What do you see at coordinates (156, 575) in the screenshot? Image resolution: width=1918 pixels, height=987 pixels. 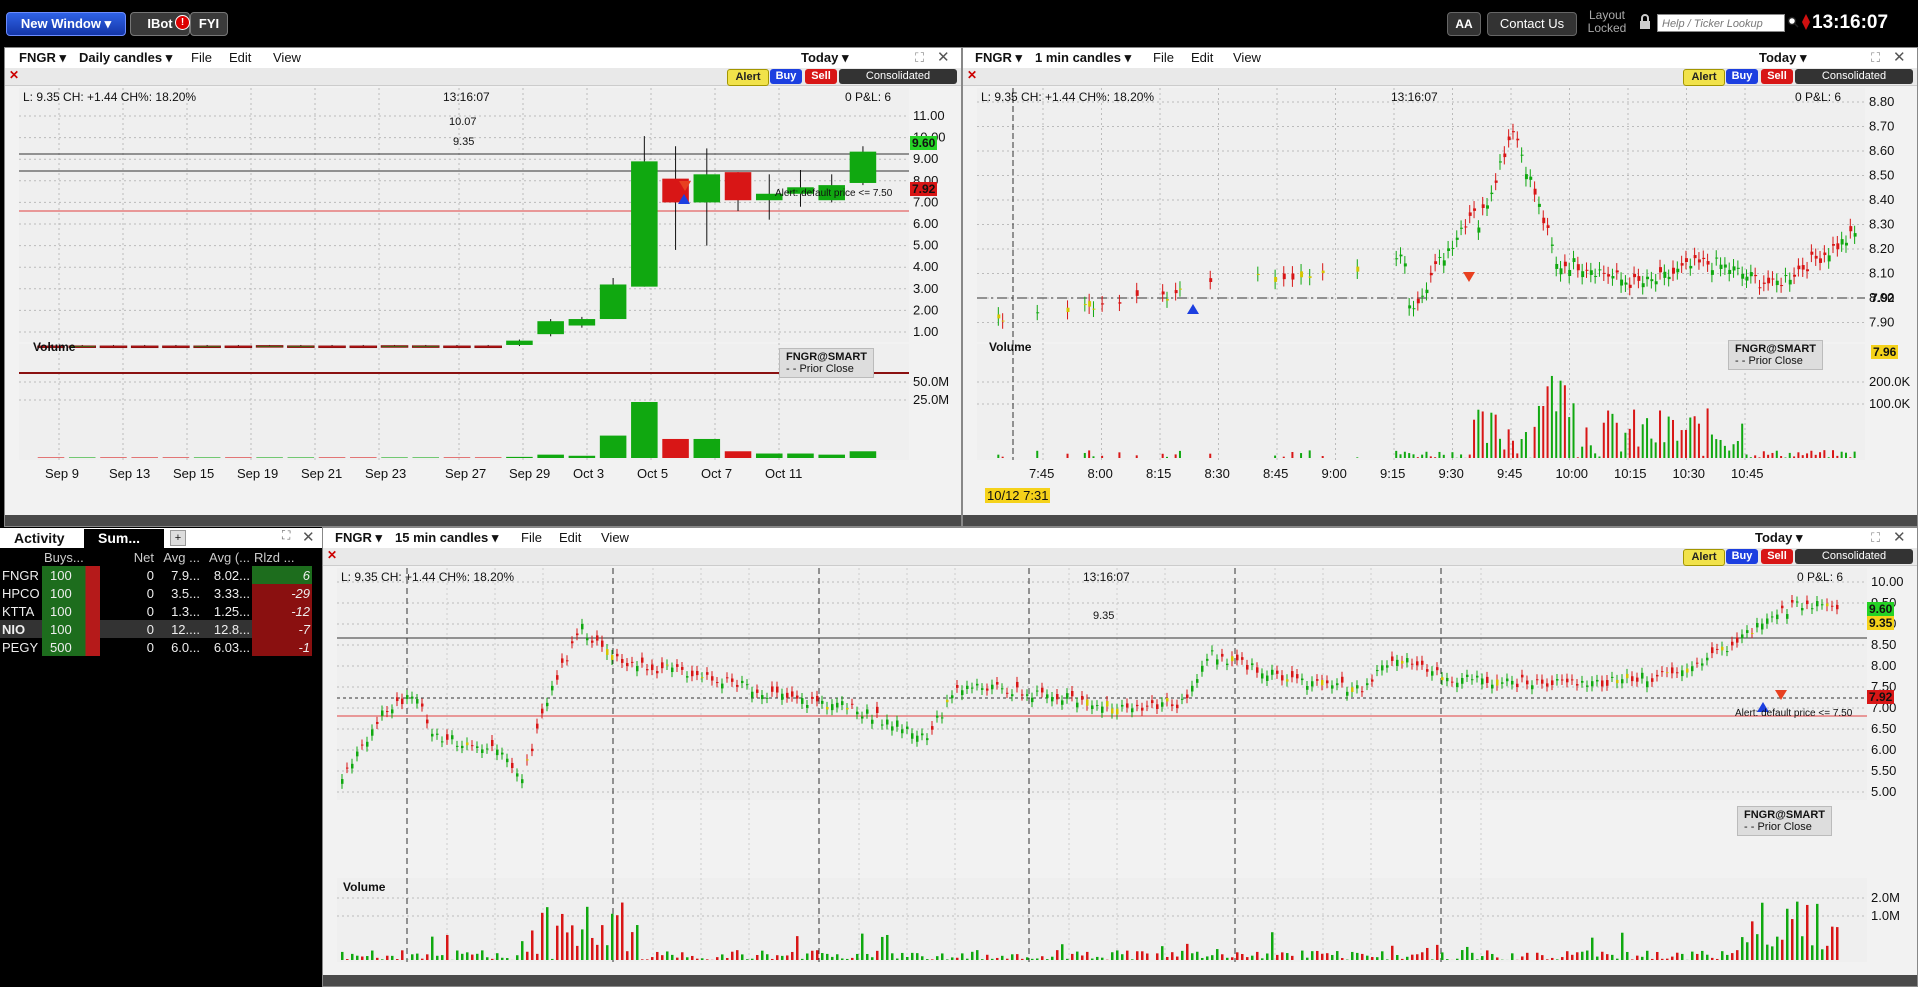 I see `table-row: FNGR 100 0 7.9... 8.02... 6` at bounding box center [156, 575].